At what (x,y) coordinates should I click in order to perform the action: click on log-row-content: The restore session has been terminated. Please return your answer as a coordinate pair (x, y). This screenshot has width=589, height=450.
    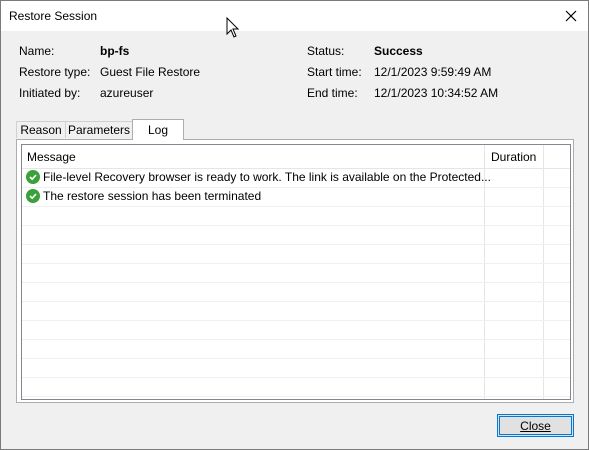
    Looking at the image, I should click on (261, 196).